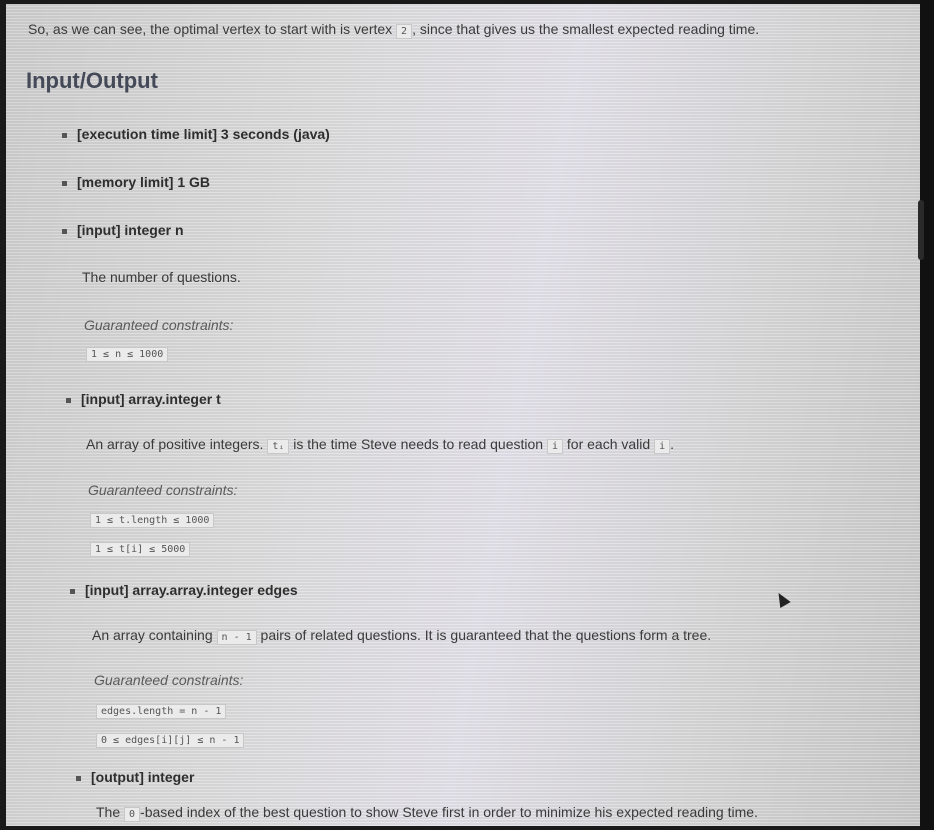 This screenshot has width=934, height=830. Describe the element at coordinates (203, 134) in the screenshot. I see `bullet-label: [execution time limit] 3 seconds (java)` at that location.